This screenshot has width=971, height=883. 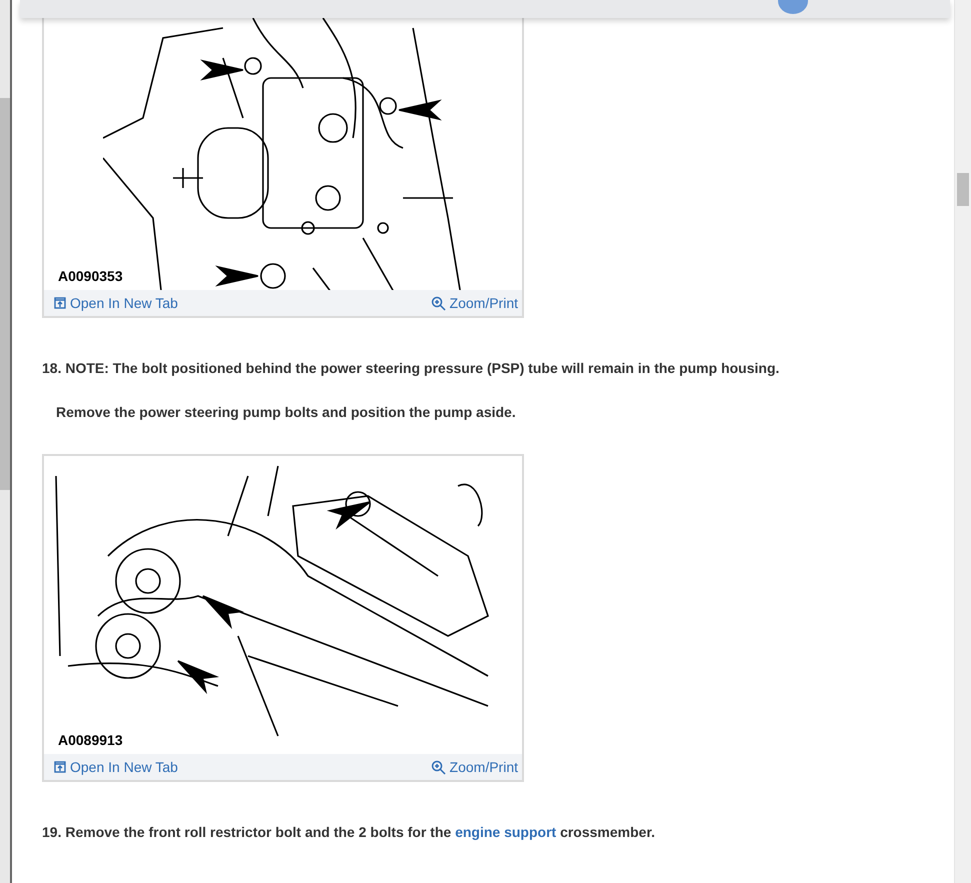 What do you see at coordinates (90, 740) in the screenshot?
I see `figure-code: A0089913` at bounding box center [90, 740].